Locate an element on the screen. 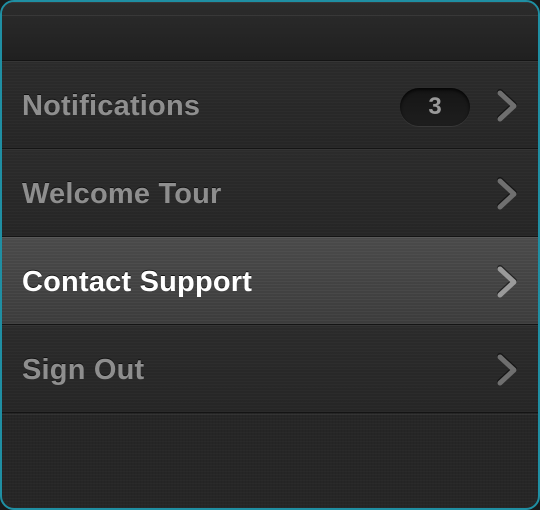 This screenshot has width=540, height=510. menu-footer-divider is located at coordinates (270, 414).